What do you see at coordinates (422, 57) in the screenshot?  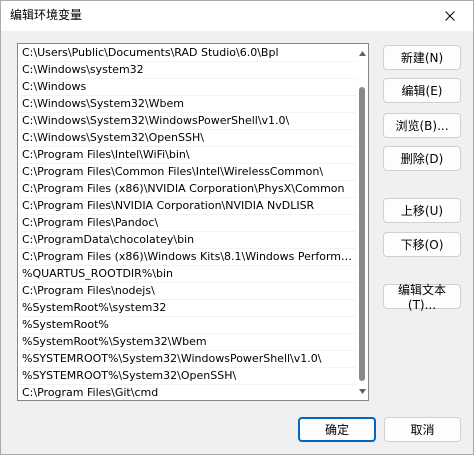 I see `new-button: 新建(N)` at bounding box center [422, 57].